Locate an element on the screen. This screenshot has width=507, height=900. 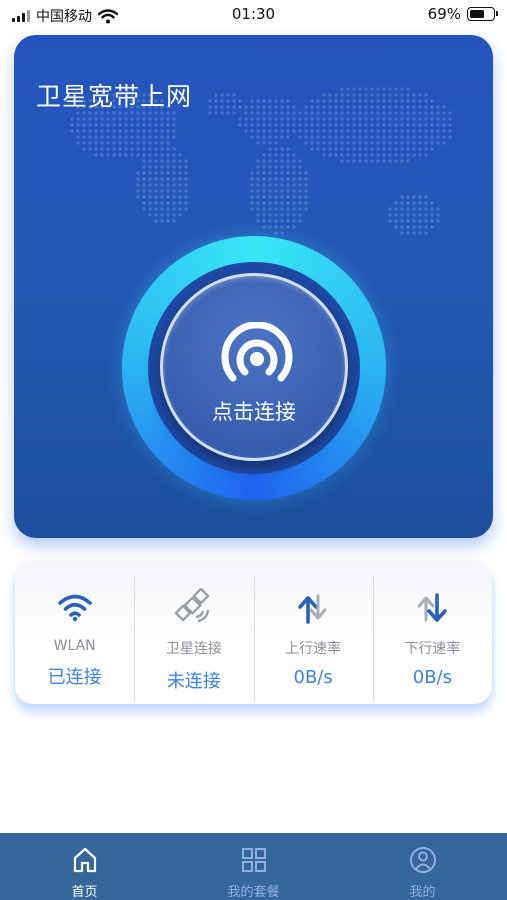
status-bar: 中国移动 01:30 69% is located at coordinates (253, 15).